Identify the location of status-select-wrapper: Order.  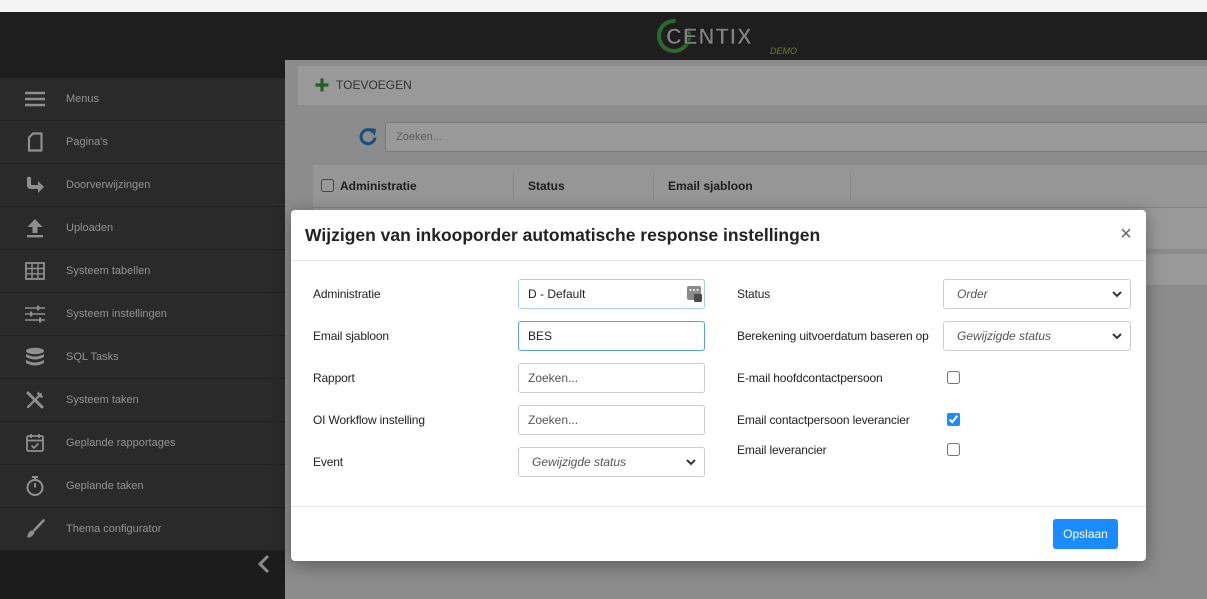
(1037, 294).